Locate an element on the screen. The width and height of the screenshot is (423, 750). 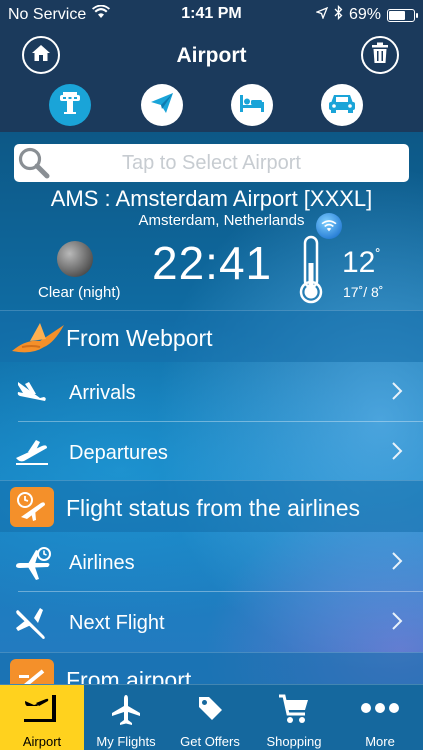
row-label: Arrivals is located at coordinates (102, 393).